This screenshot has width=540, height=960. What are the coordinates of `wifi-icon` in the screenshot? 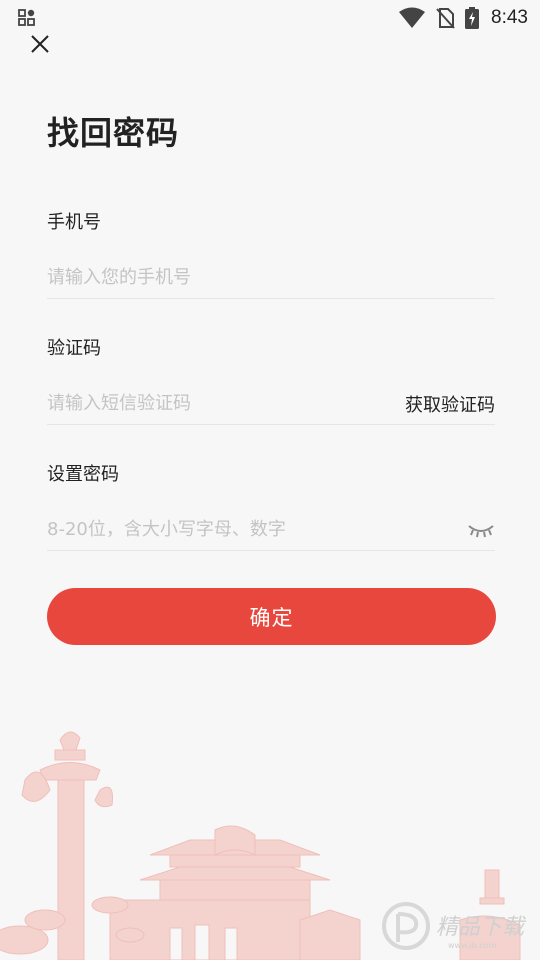 It's located at (412, 17).